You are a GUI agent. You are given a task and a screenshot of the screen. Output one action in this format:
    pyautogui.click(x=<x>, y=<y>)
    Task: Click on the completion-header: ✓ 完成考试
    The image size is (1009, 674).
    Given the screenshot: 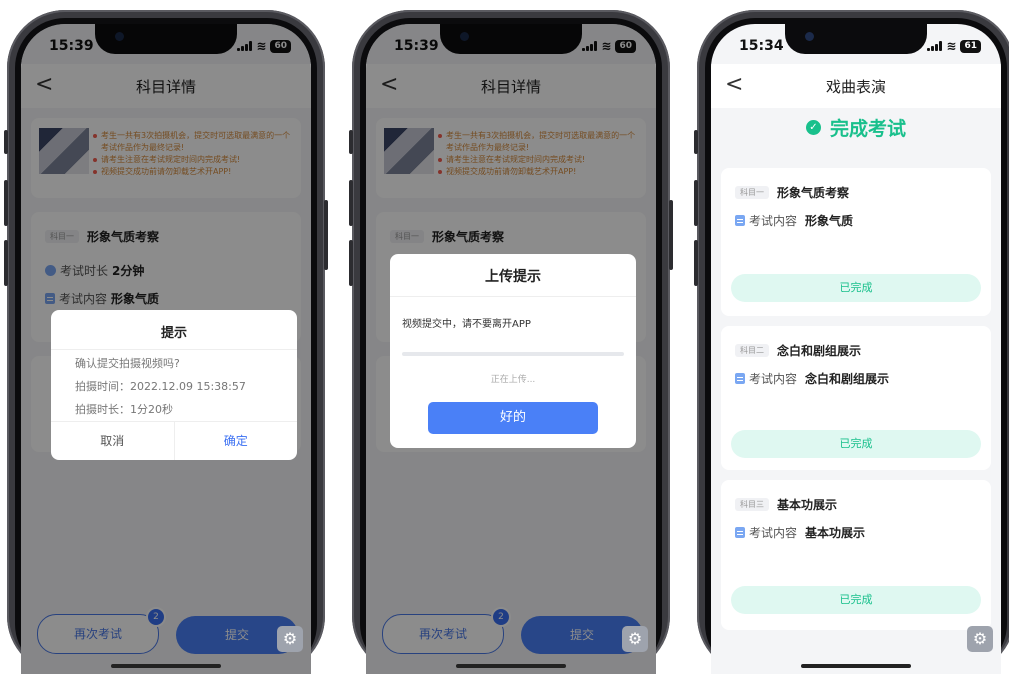 What is the action you would take?
    pyautogui.click(x=856, y=139)
    